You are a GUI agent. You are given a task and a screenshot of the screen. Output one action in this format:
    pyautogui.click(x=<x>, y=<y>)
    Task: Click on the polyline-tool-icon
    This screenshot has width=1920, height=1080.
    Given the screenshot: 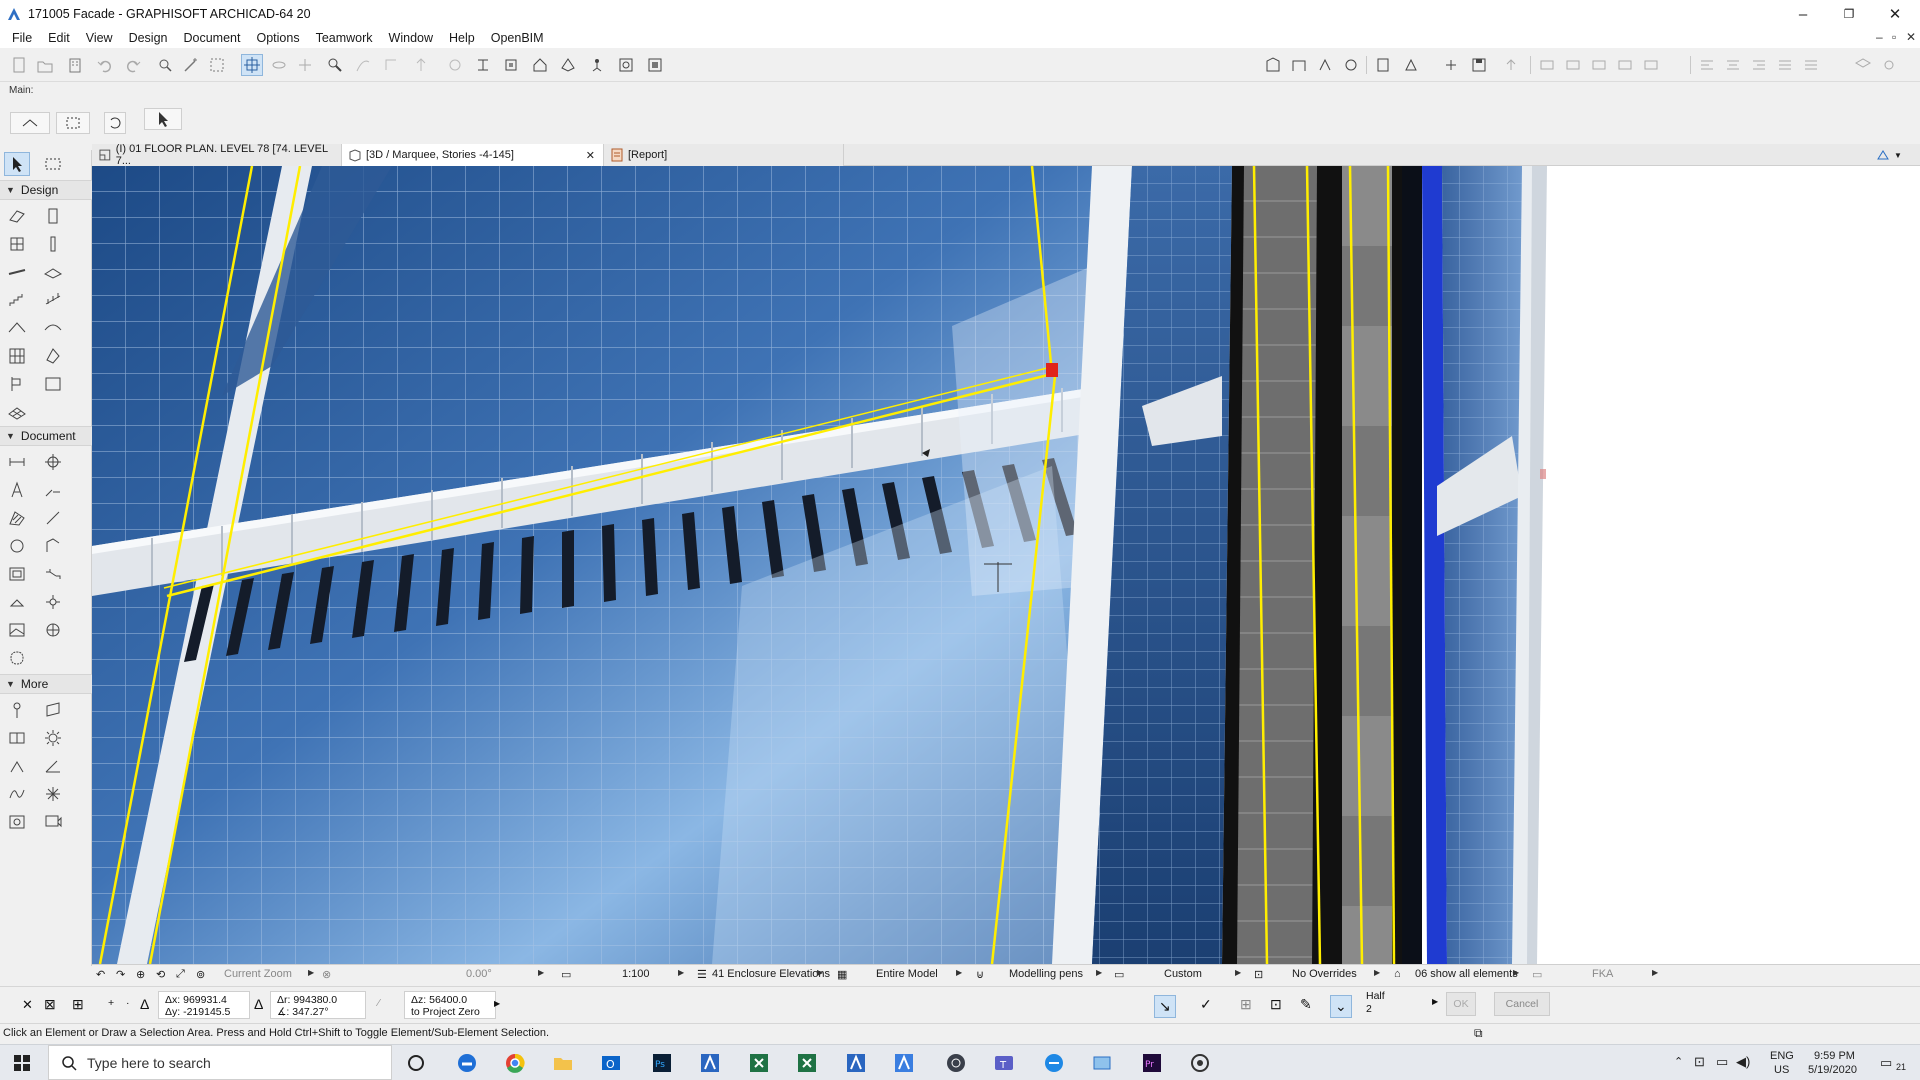 What is the action you would take?
    pyautogui.click(x=53, y=546)
    